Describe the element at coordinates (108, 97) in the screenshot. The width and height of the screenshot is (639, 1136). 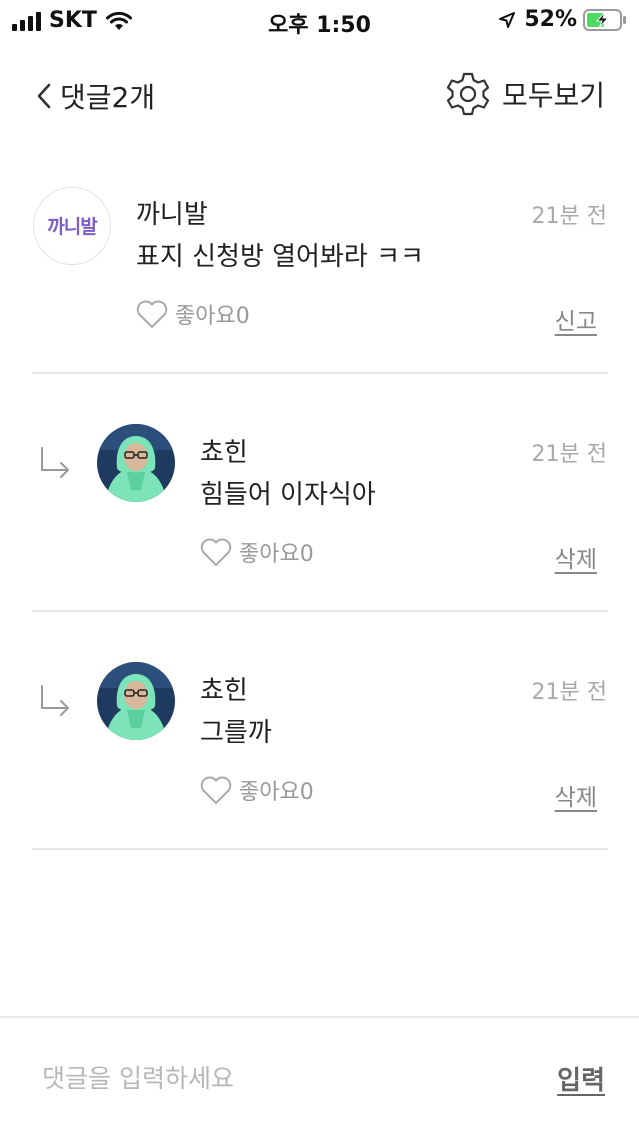
I see `page-title: 댓글2개` at that location.